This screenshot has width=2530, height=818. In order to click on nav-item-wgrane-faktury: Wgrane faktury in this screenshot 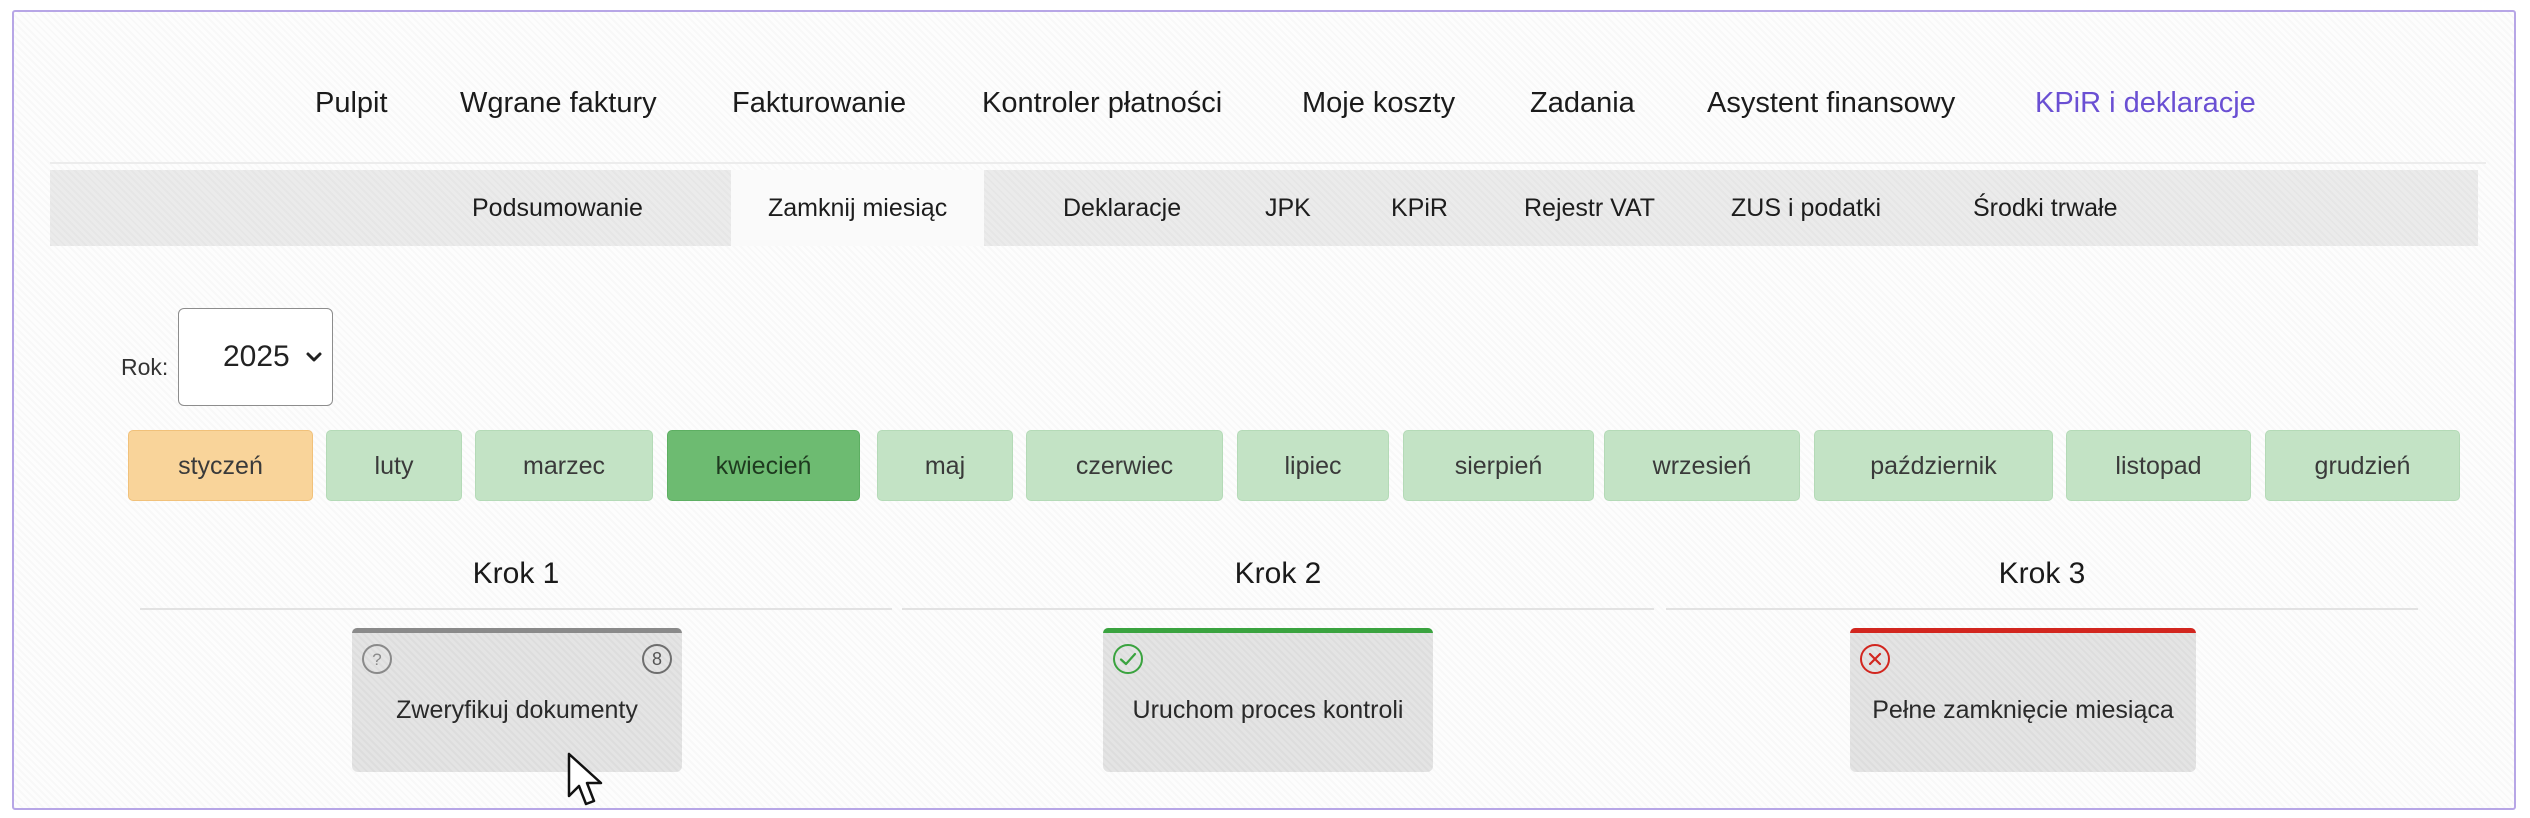, I will do `click(558, 103)`.